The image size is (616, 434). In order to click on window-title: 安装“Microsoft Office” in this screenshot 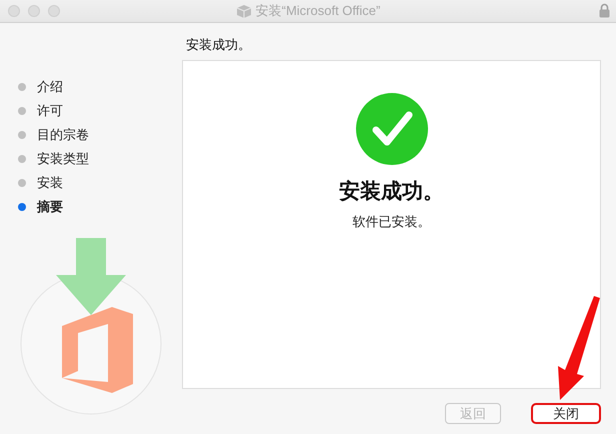, I will do `click(318, 11)`.